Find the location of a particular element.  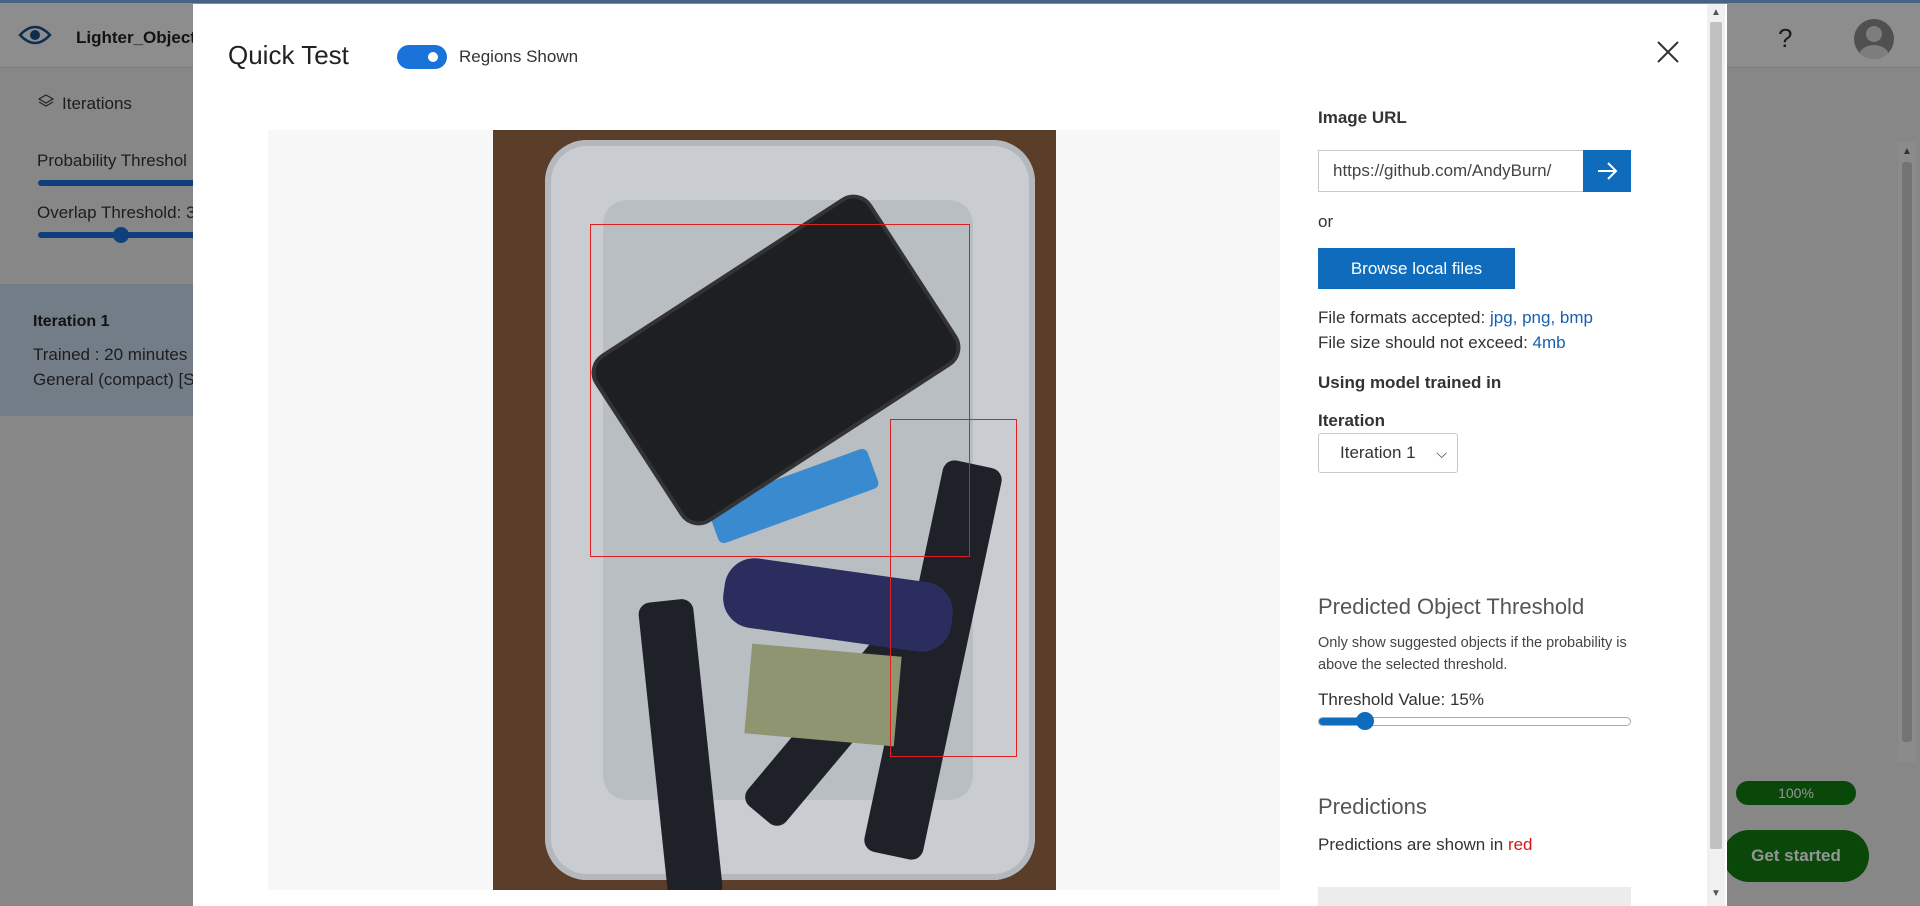

threshold-slider-thumb is located at coordinates (1364, 721).